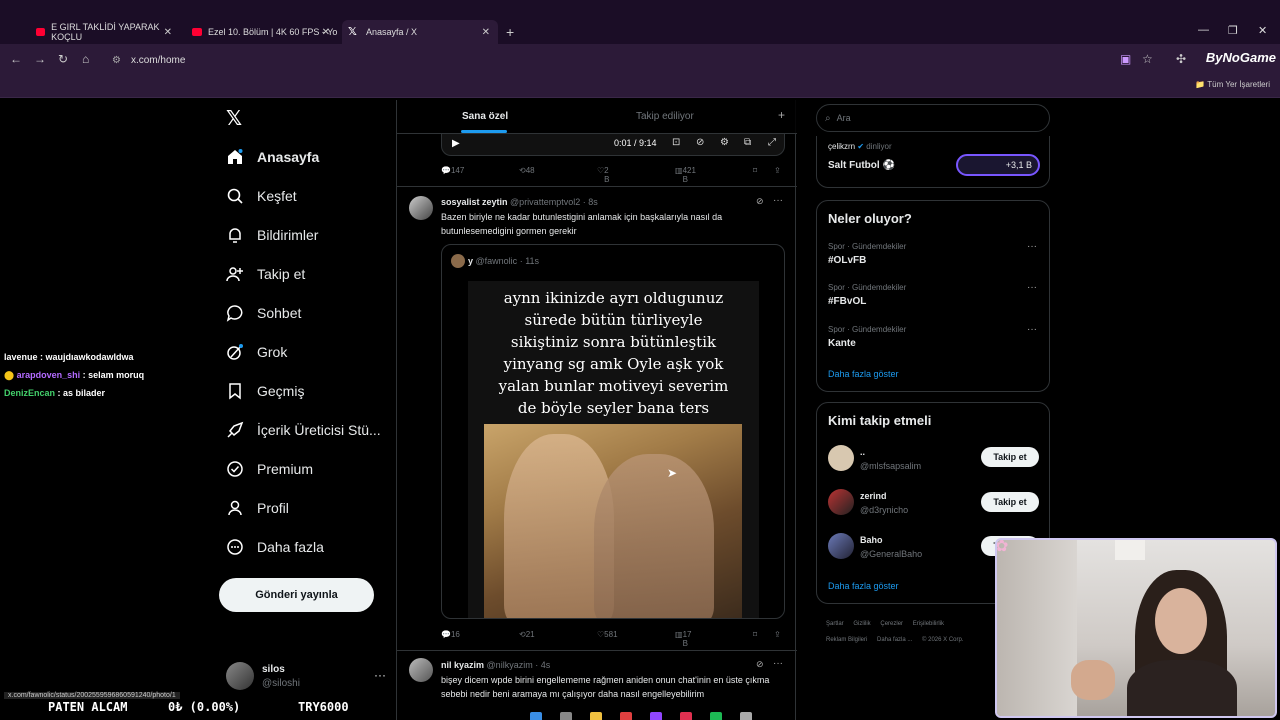  Describe the element at coordinates (871, 540) in the screenshot. I see `suggest-name: Baho` at that location.